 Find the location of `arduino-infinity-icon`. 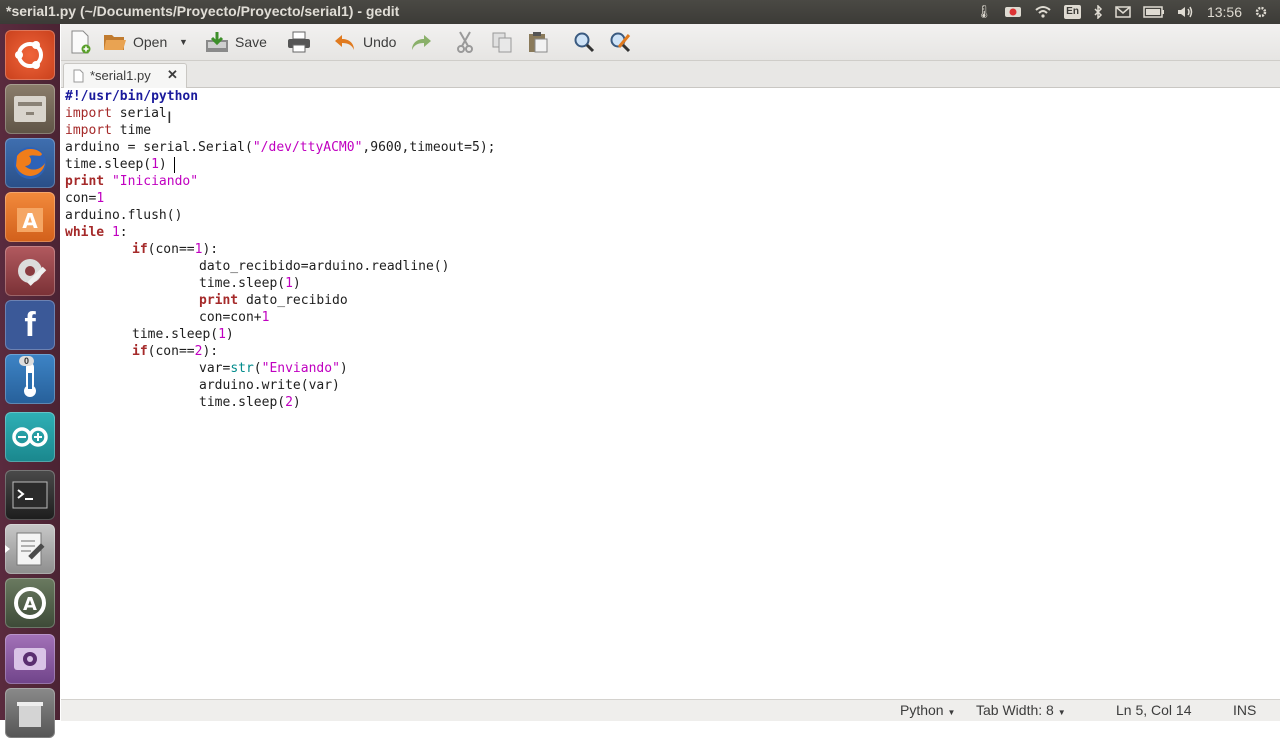

arduino-infinity-icon is located at coordinates (30, 437).